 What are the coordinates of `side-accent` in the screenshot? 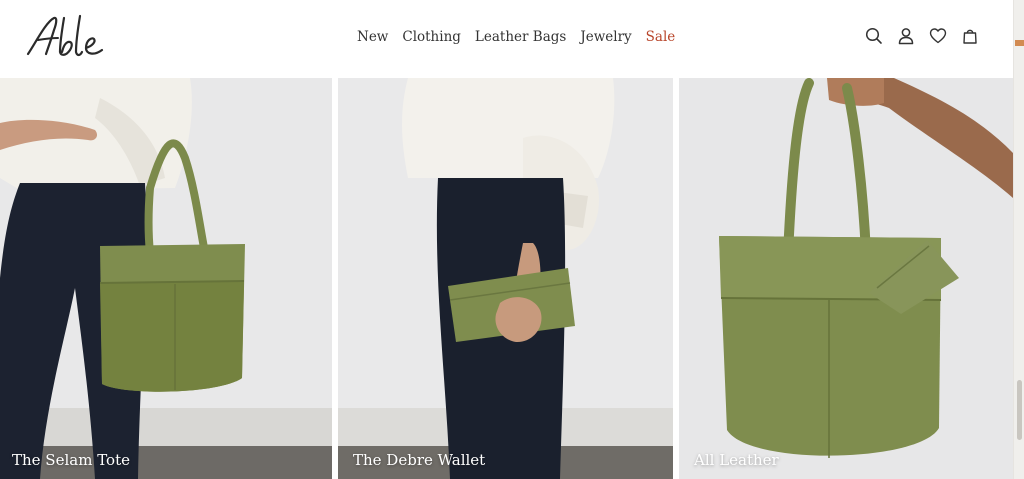 It's located at (1019, 43).